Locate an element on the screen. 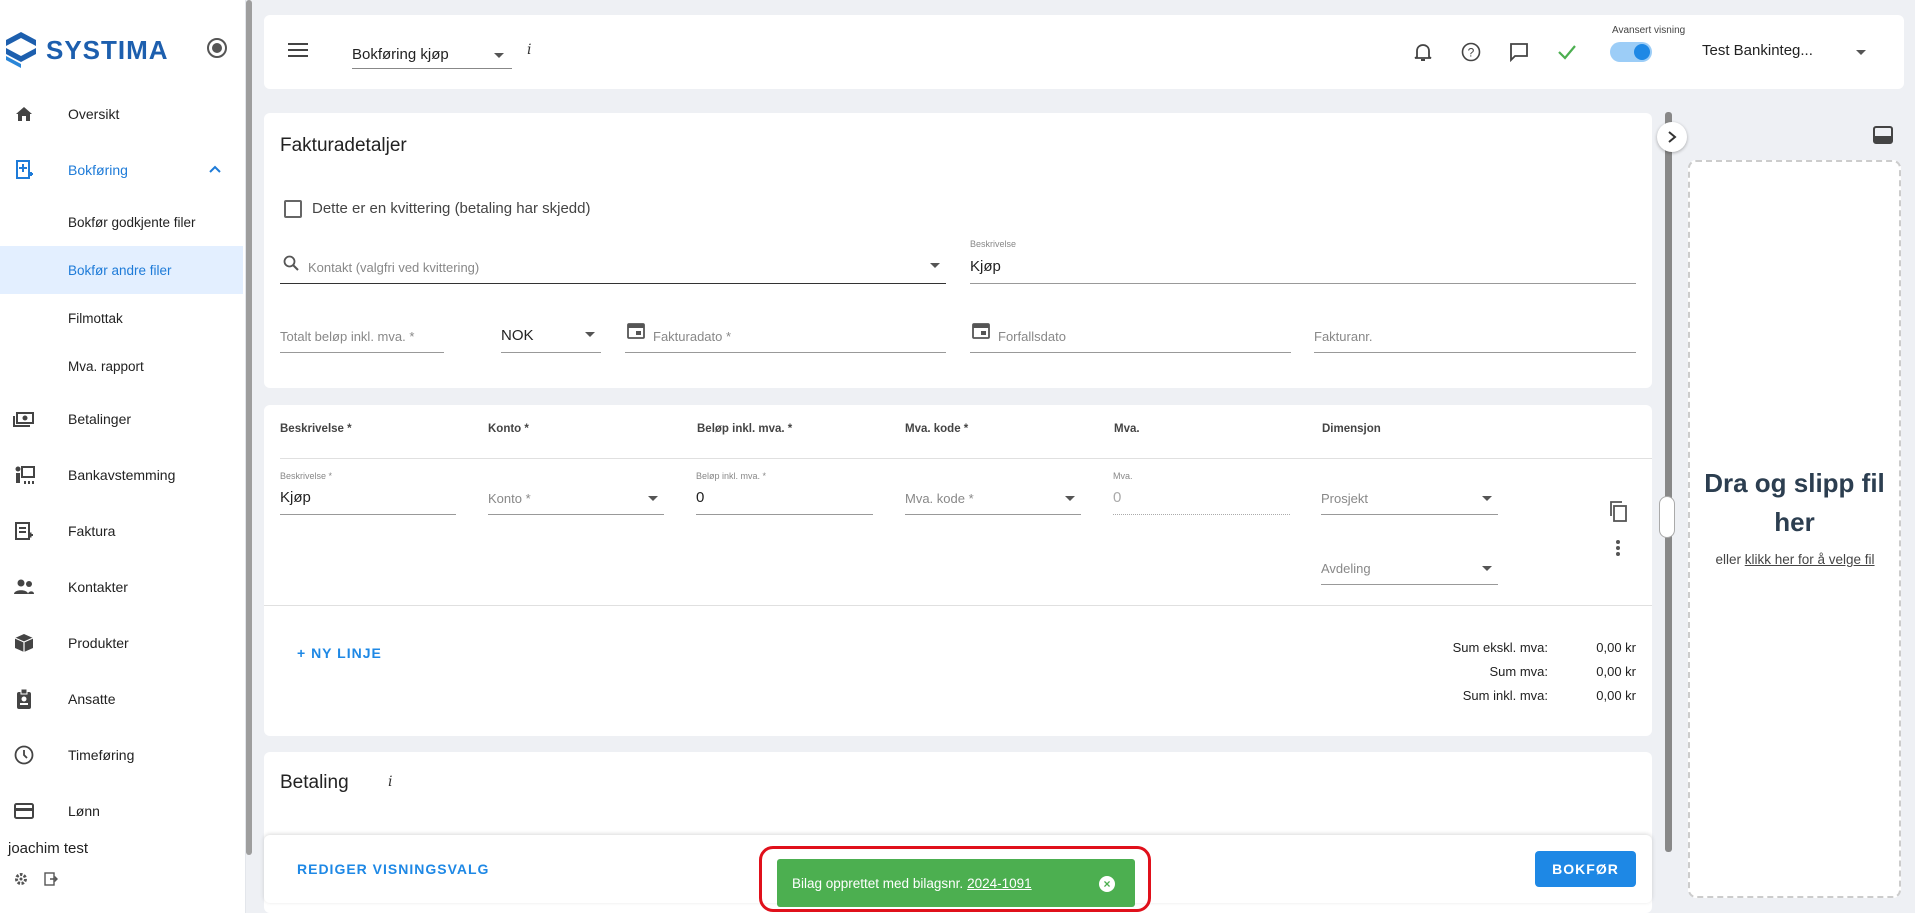 This screenshot has height=913, width=1915. collapse-panel-button is located at coordinates (1672, 137).